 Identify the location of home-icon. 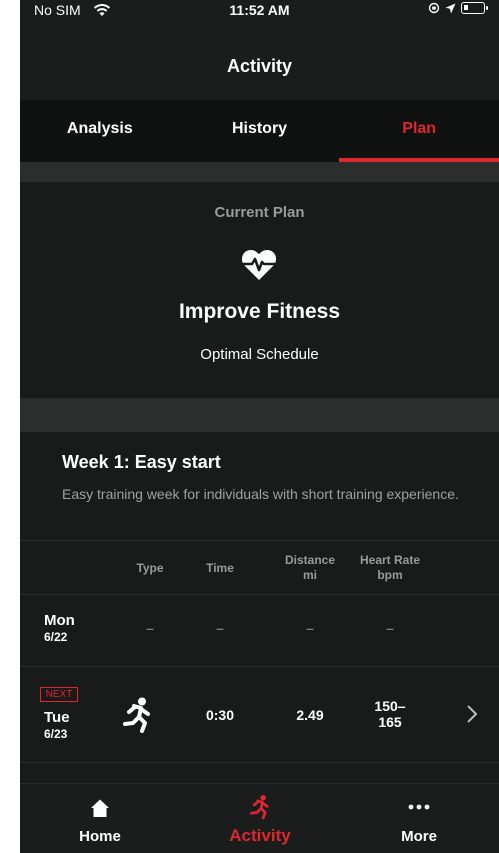
(100, 808).